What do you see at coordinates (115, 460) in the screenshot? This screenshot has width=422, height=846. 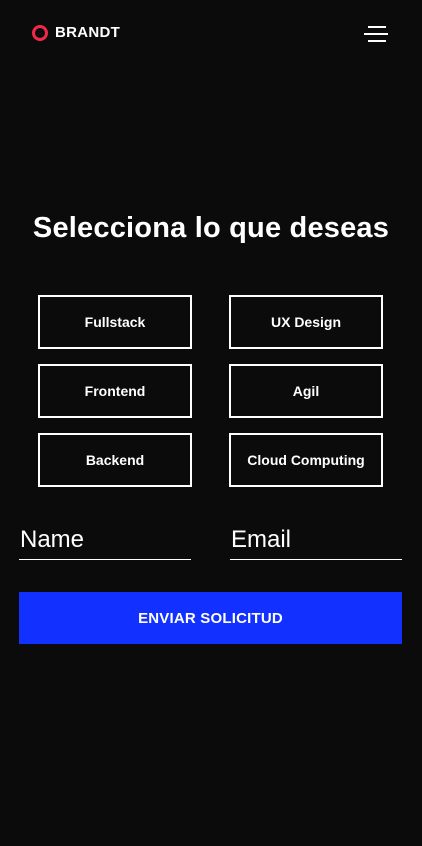 I see `option-backend: Backend` at bounding box center [115, 460].